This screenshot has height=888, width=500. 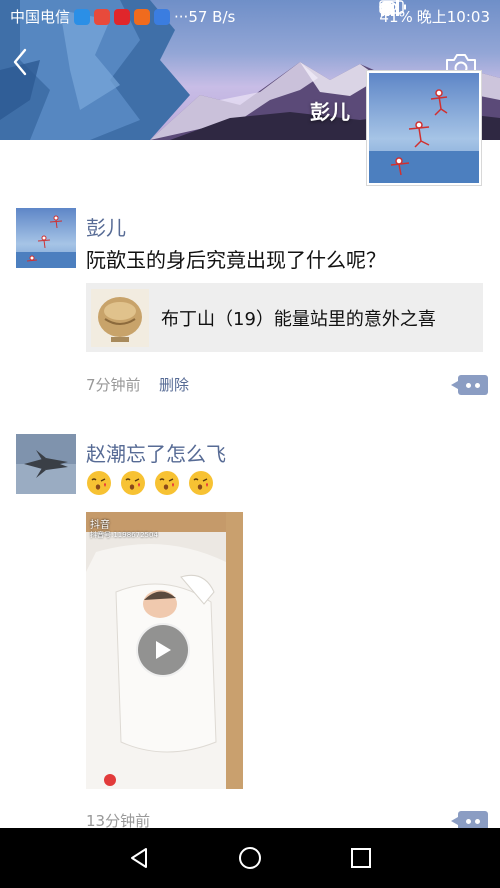 I want to click on delete-post-link: 删除, so click(x=174, y=384).